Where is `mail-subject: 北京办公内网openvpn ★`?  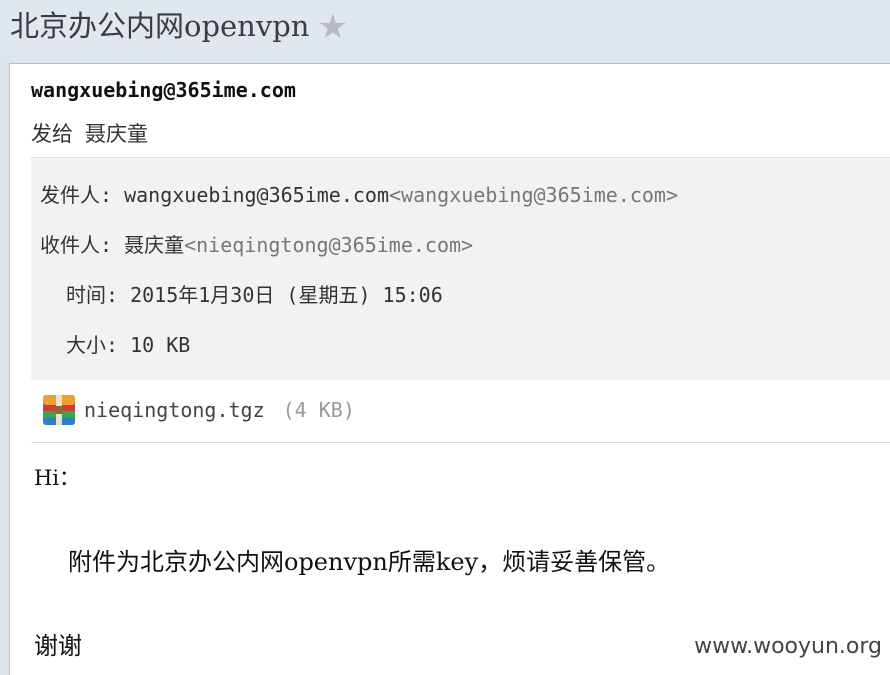
mail-subject: 北京办公内网openvpn ★ is located at coordinates (179, 26).